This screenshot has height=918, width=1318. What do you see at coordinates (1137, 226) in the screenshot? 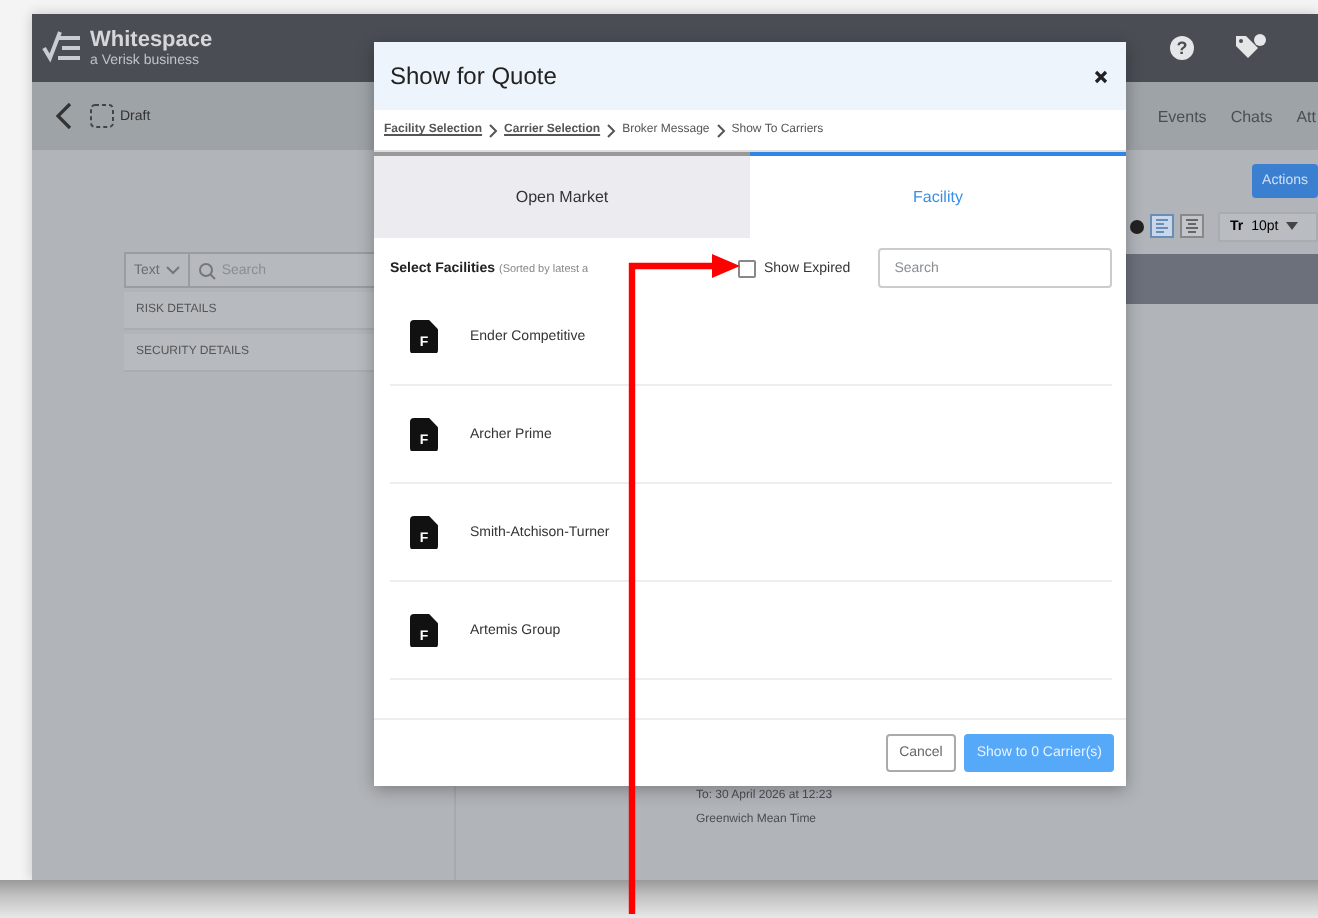
I see `info-icon` at bounding box center [1137, 226].